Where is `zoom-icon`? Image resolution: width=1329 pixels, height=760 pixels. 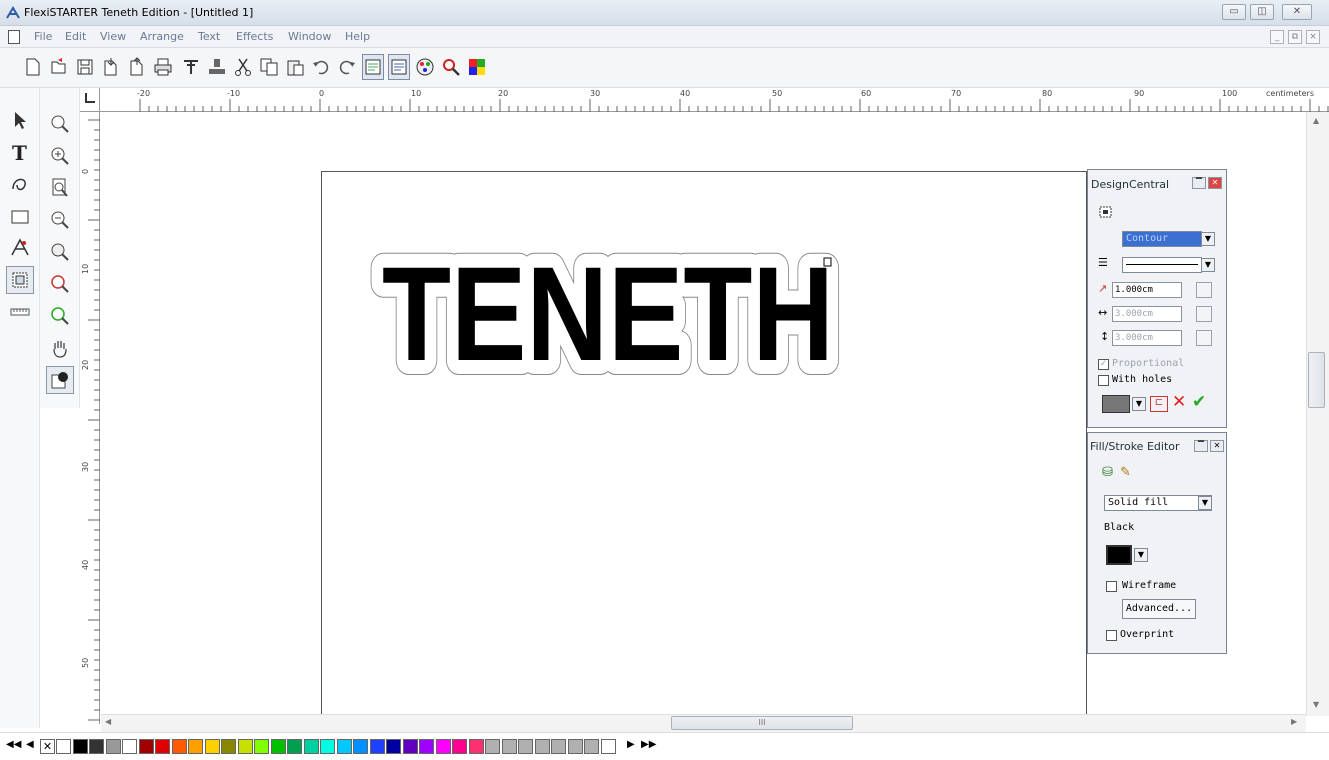 zoom-icon is located at coordinates (451, 67).